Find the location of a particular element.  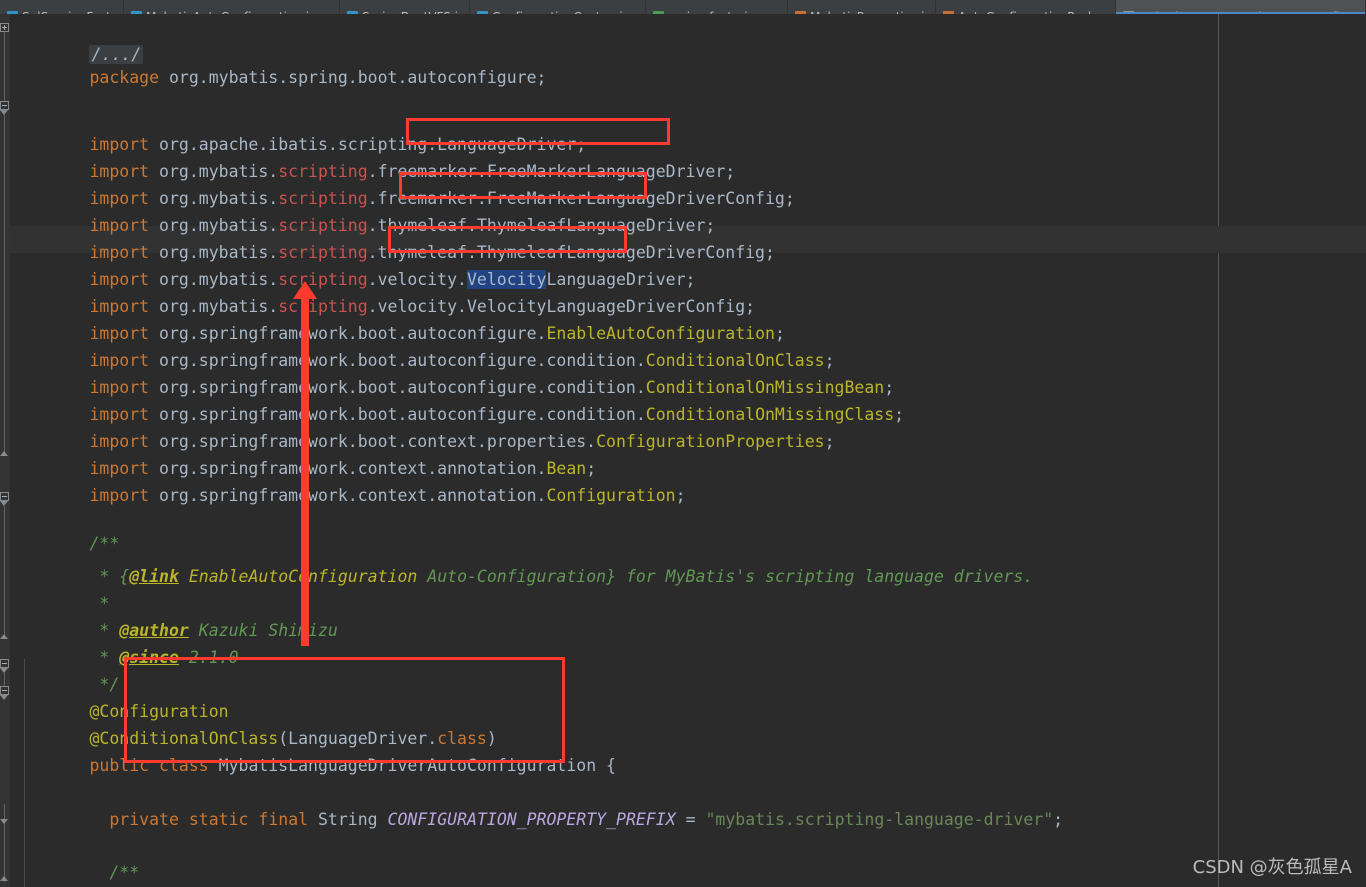

javadoc-link-tag: @link is located at coordinates (154, 576).